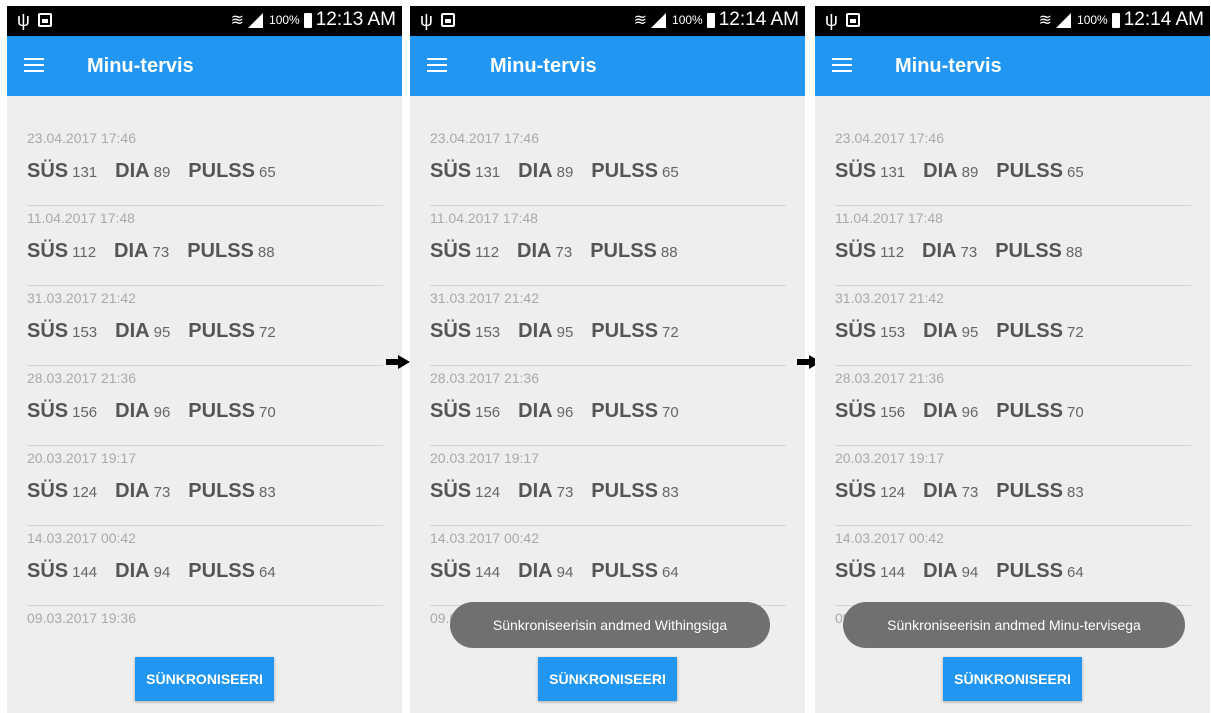  Describe the element at coordinates (543, 66) in the screenshot. I see `app-title: Minu-tervis` at that location.